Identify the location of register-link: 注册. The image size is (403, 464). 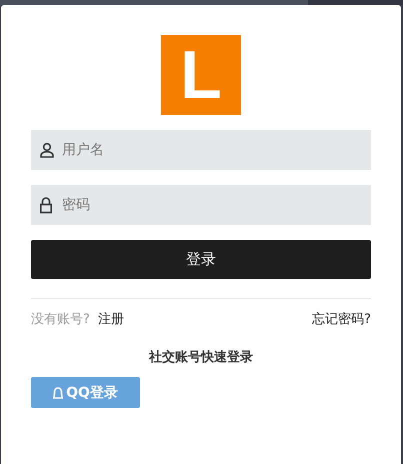
(111, 319).